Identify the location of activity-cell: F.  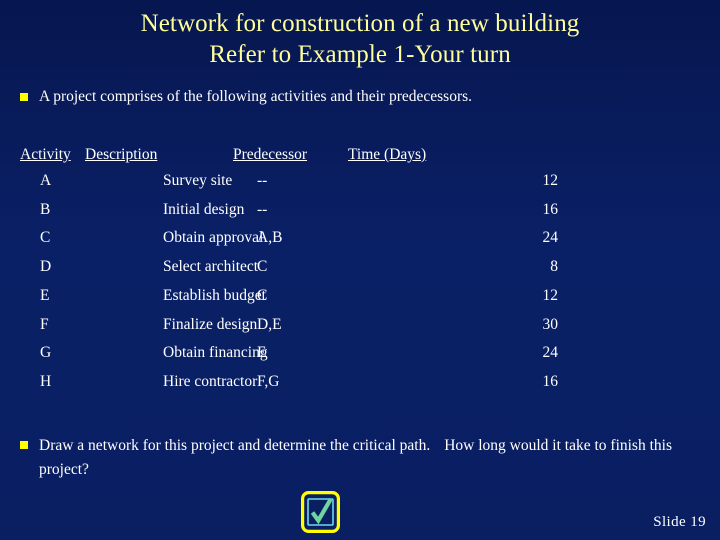
(44, 324).